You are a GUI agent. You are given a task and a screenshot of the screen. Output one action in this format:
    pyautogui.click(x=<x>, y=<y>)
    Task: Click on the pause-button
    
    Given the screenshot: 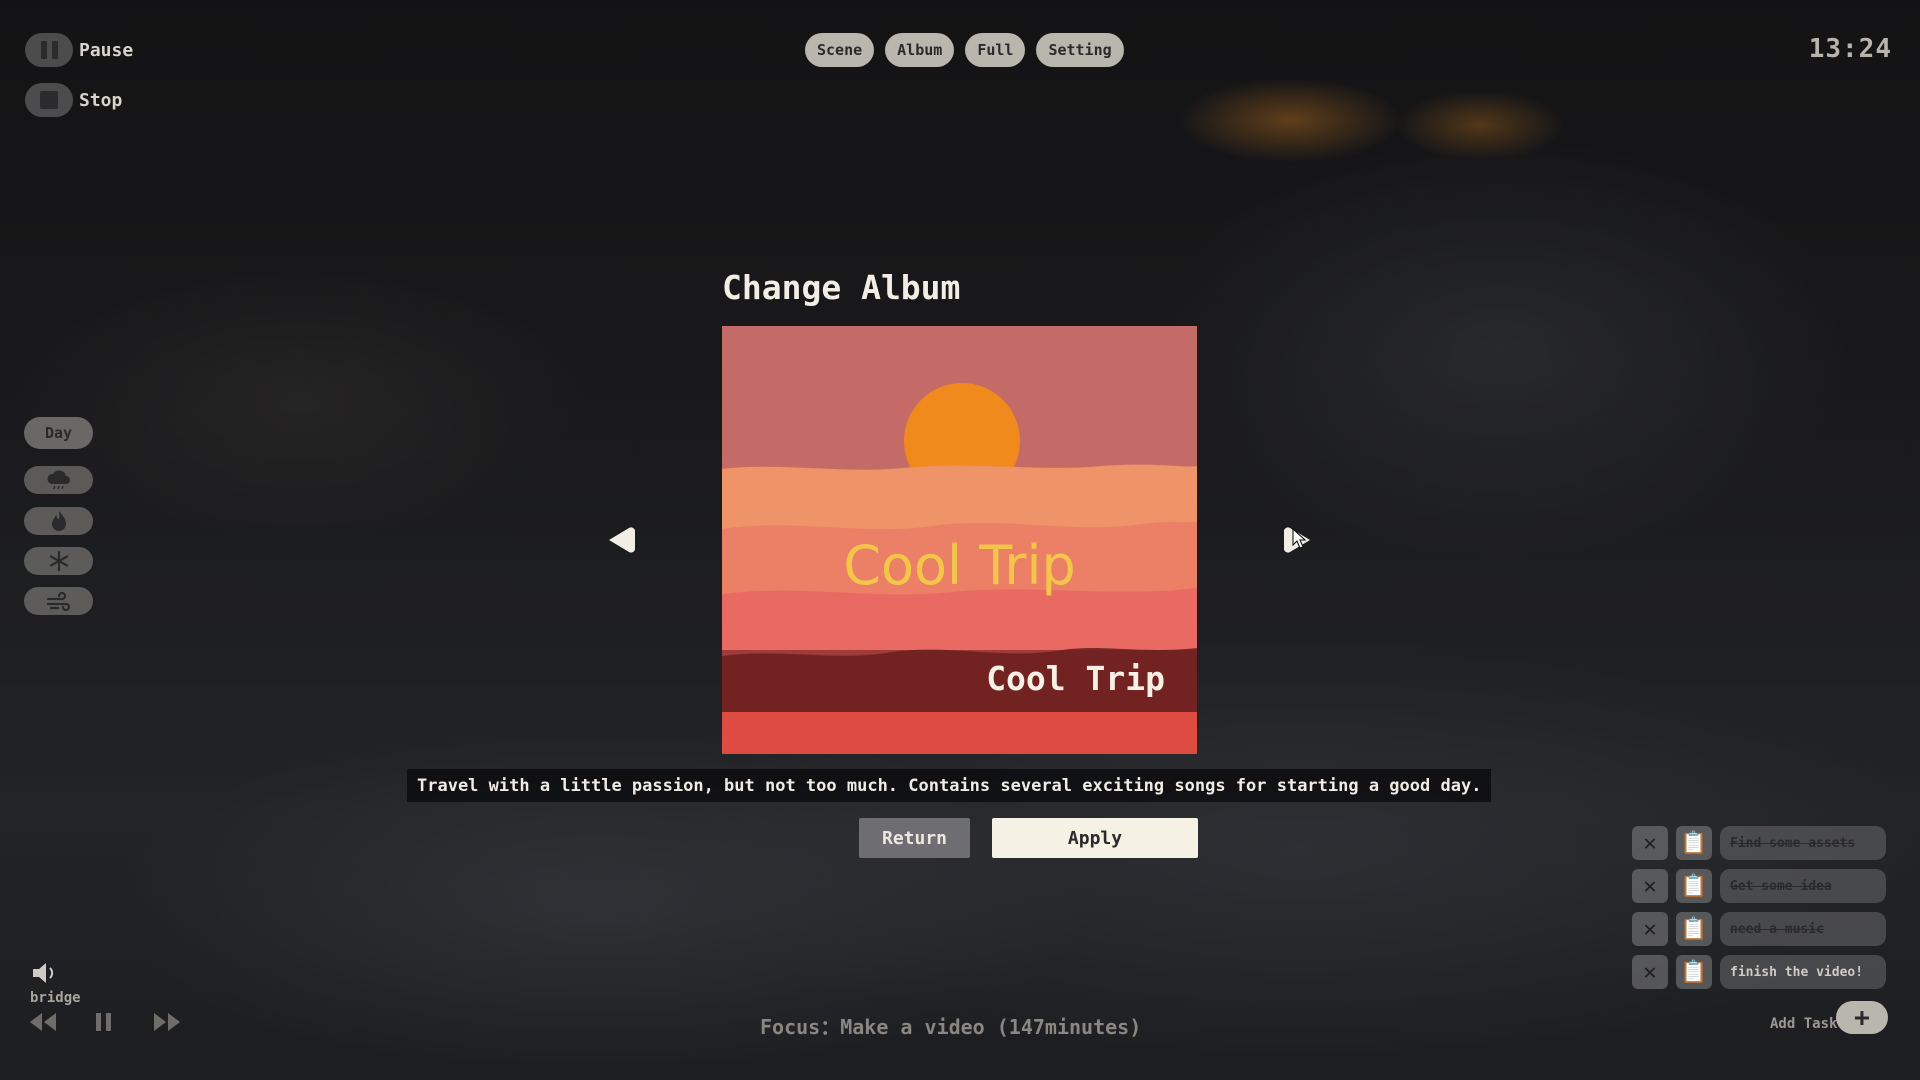 What is the action you would take?
    pyautogui.click(x=49, y=50)
    